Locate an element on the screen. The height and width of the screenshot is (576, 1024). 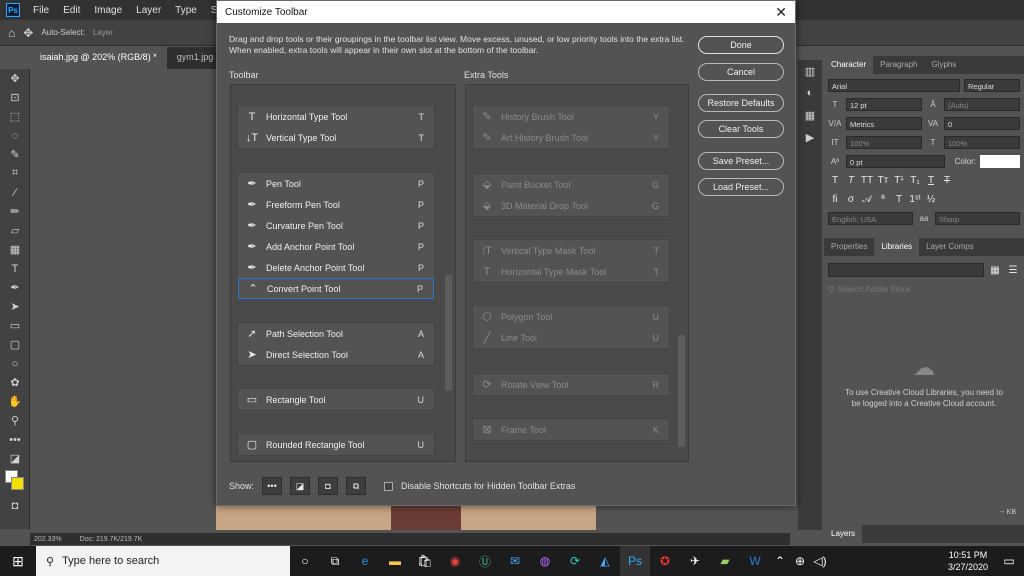
app-icon: ▰ is located at coordinates (725, 561).